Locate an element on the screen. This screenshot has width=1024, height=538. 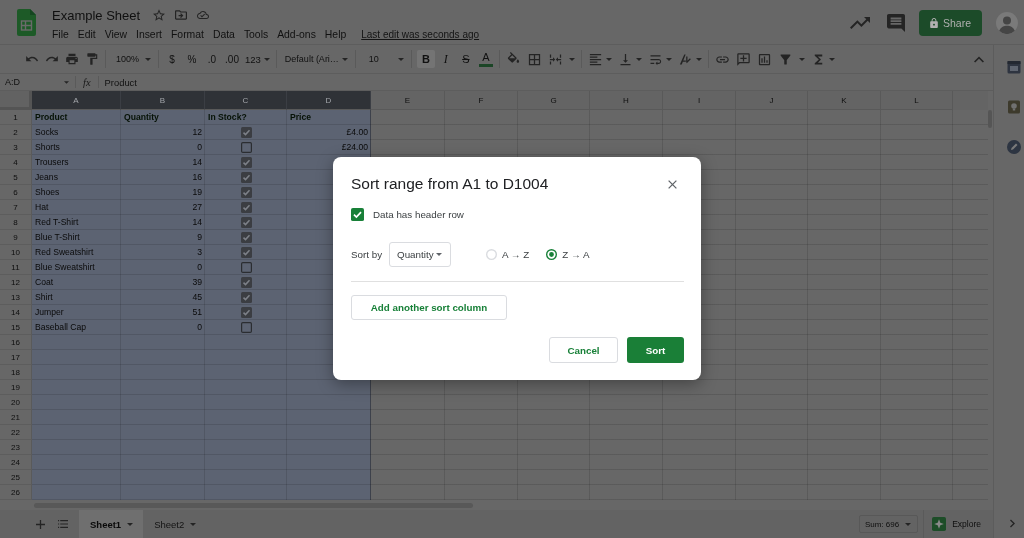
list-icon is located at coordinates (63, 524).